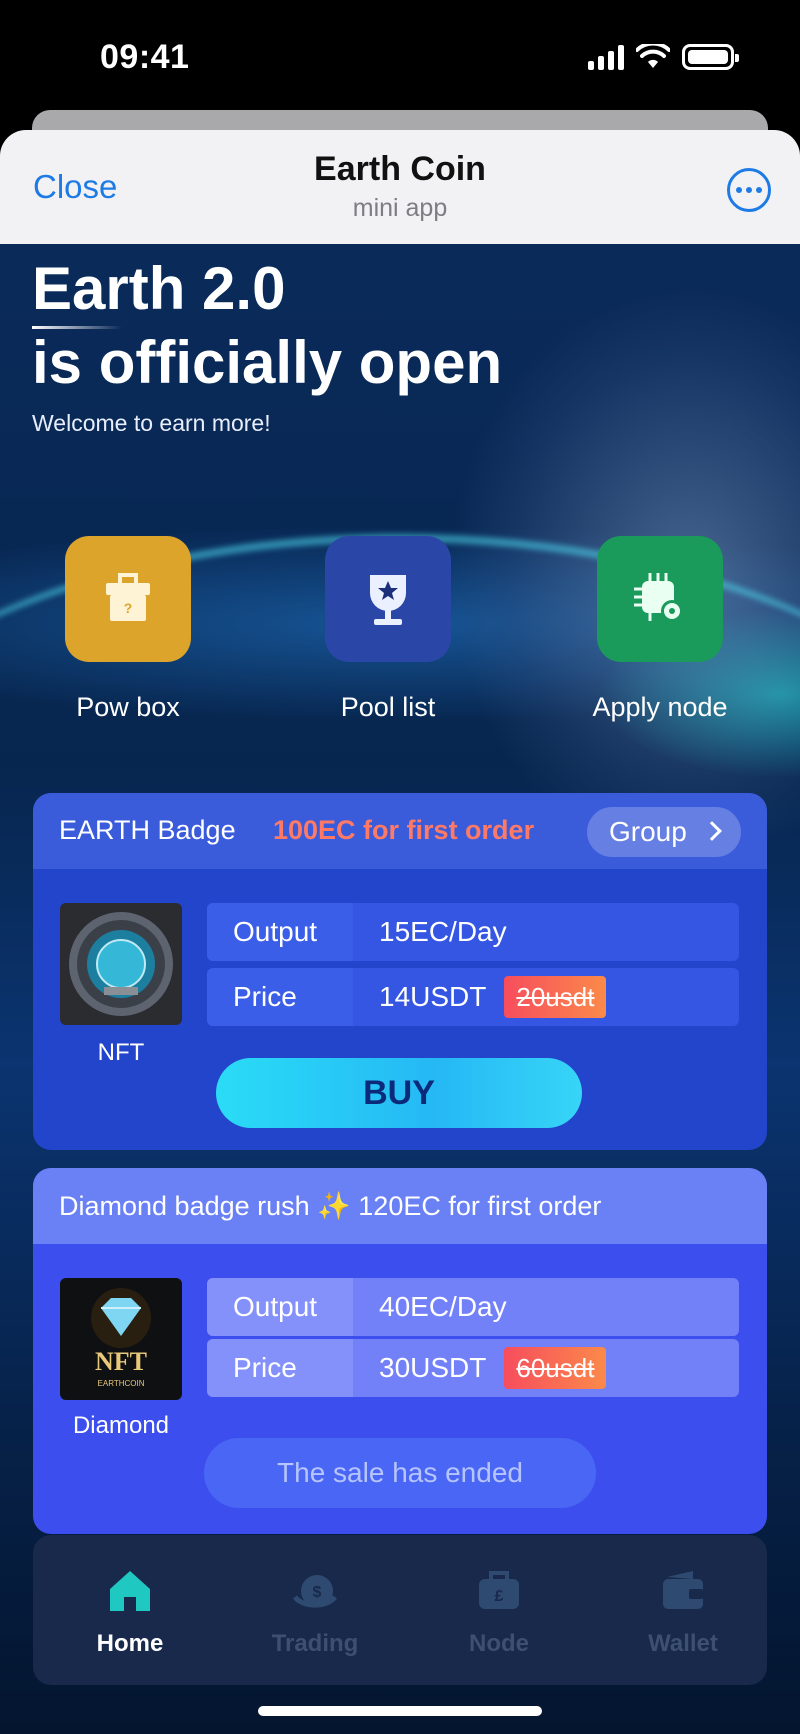 This screenshot has height=1734, width=800. Describe the element at coordinates (121, 1339) in the screenshot. I see `diamond-nft-image: NFT EARTHCOIN` at that location.